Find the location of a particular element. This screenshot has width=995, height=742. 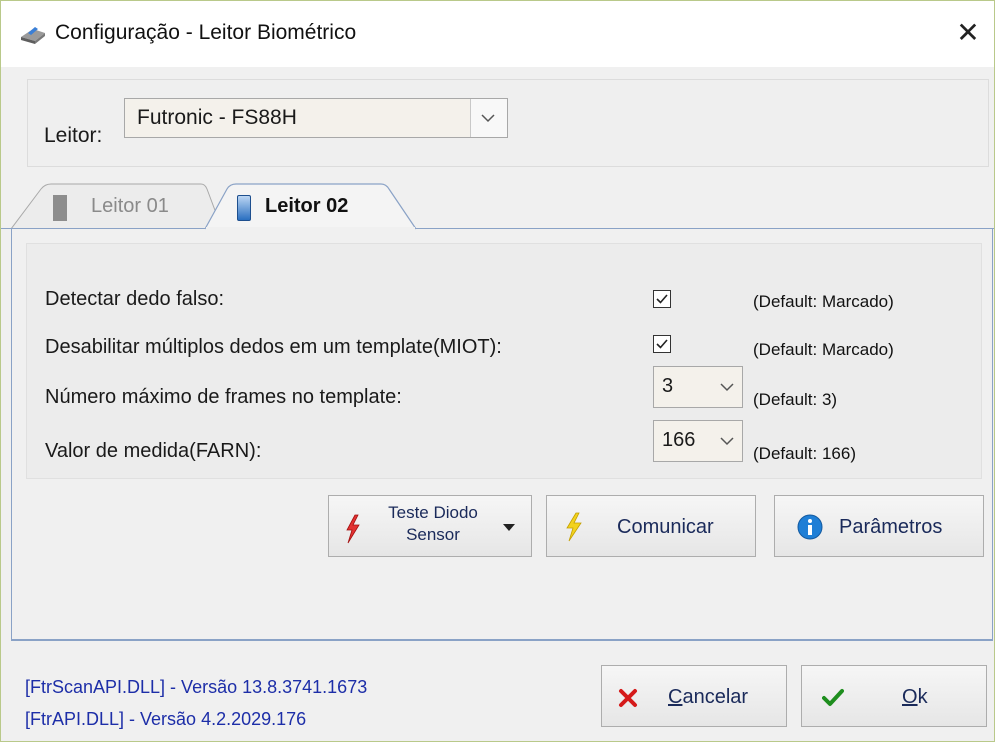

test-diode-button: Teste Diodo Sensor is located at coordinates (430, 526).